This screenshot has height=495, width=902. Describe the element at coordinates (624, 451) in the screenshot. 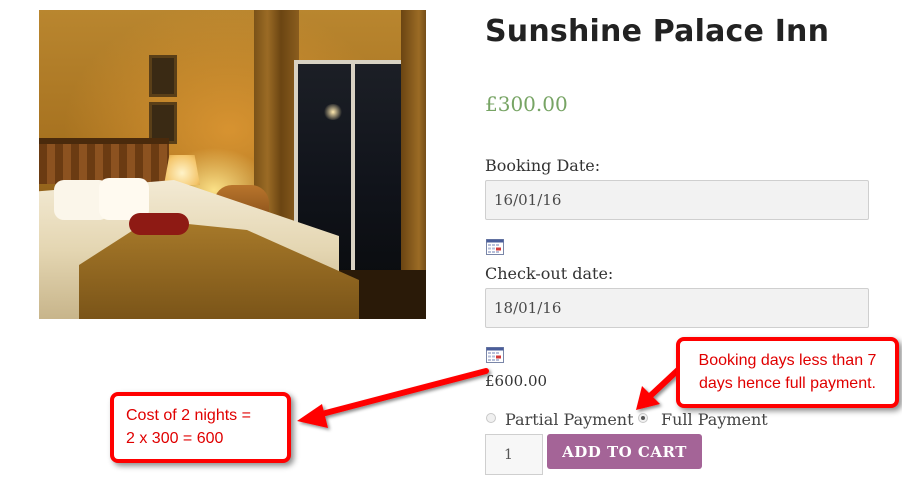

I see `add-to-cart-button: ADD TO CART` at that location.